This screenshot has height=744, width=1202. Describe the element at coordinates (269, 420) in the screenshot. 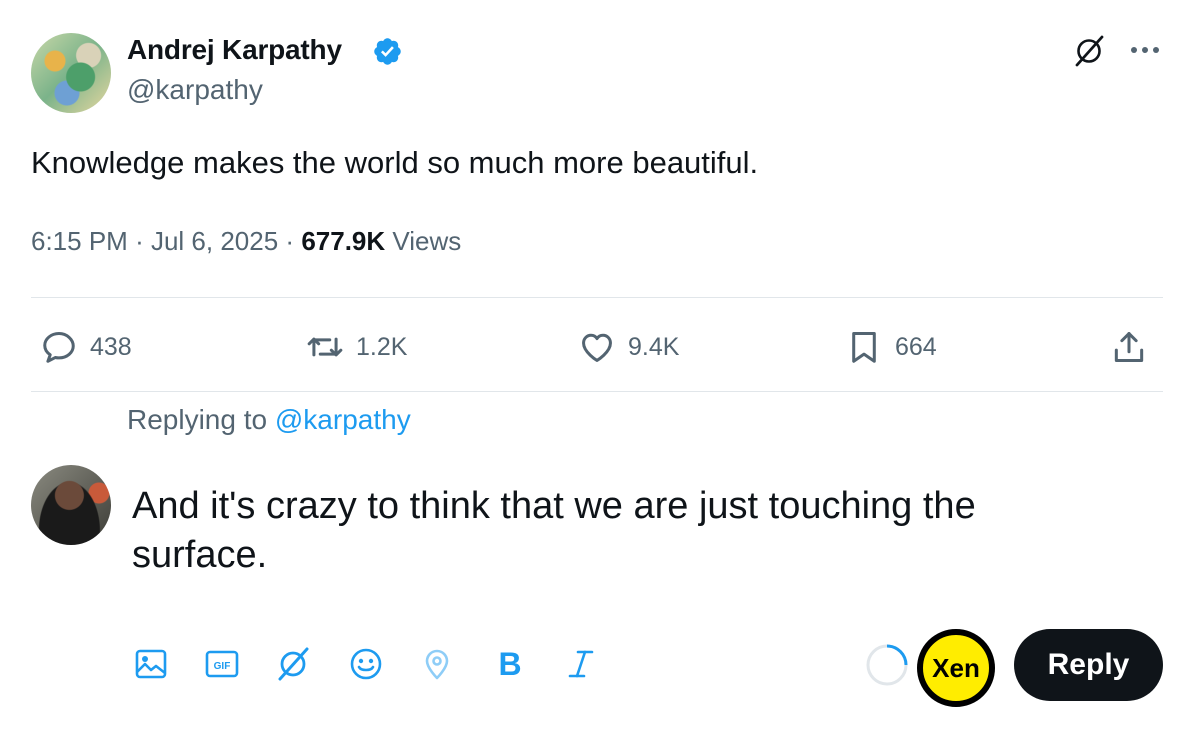

I see `replying-to: Replying to @karpathy` at that location.